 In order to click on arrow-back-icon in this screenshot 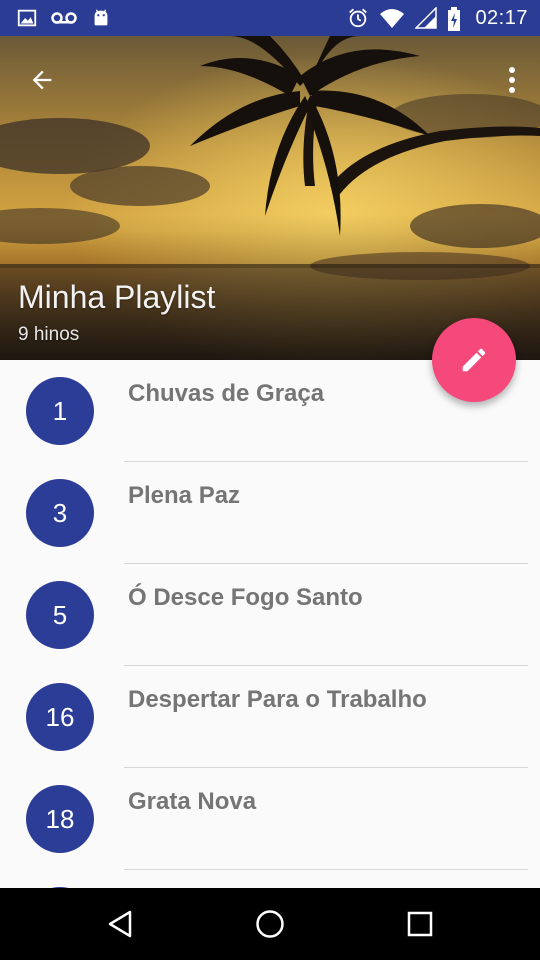, I will do `click(42, 80)`.